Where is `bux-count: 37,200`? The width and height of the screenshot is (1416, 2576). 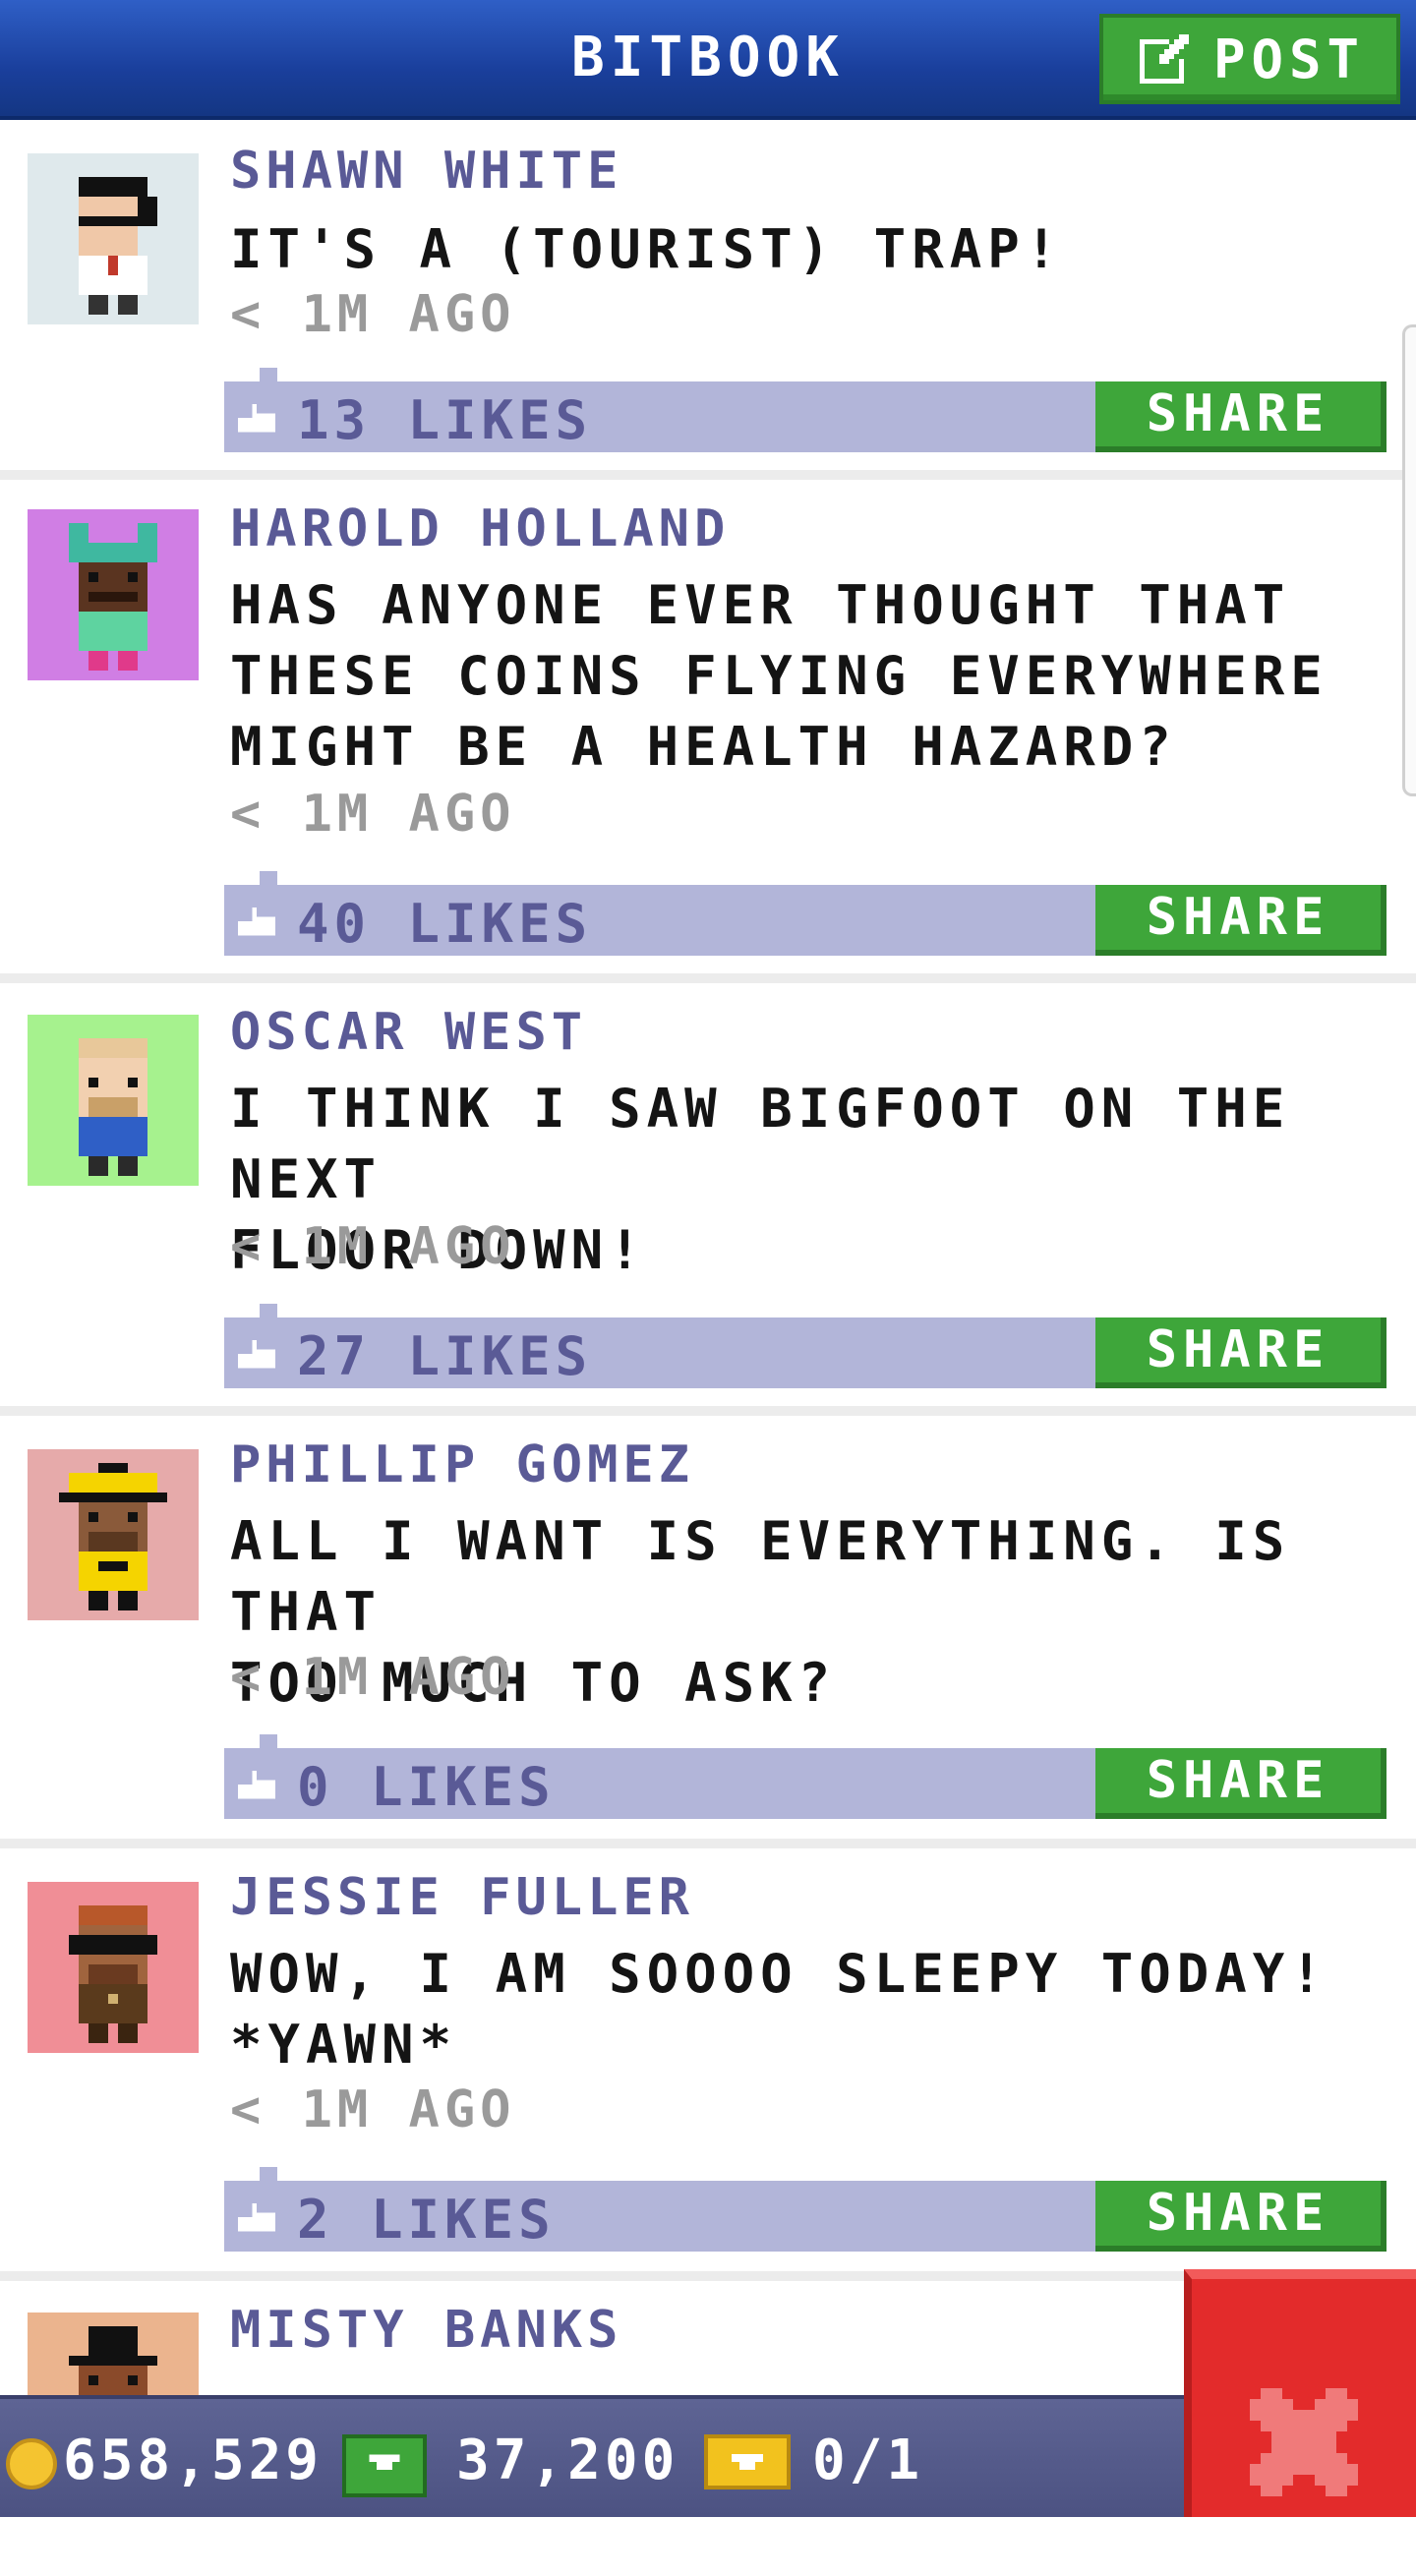 bux-count: 37,200 is located at coordinates (567, 2460).